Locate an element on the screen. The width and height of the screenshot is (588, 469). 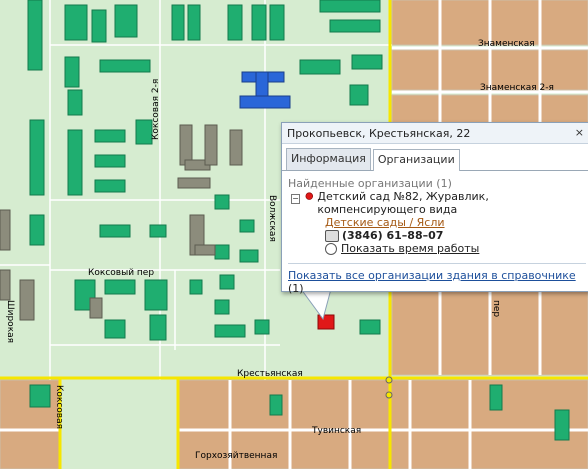
category-link: Детские сады / Ясли is located at coordinates (385, 222).